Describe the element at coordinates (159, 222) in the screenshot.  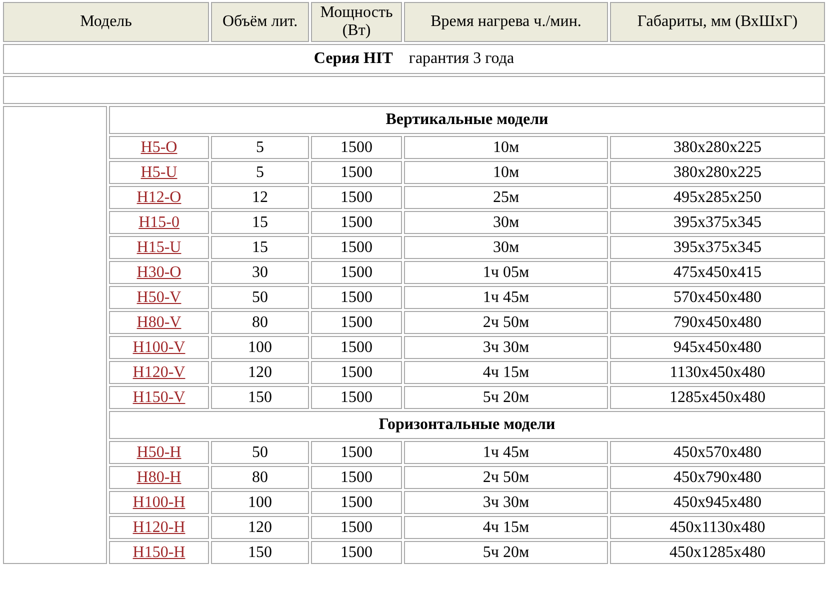
I see `model-link: H15-0` at that location.